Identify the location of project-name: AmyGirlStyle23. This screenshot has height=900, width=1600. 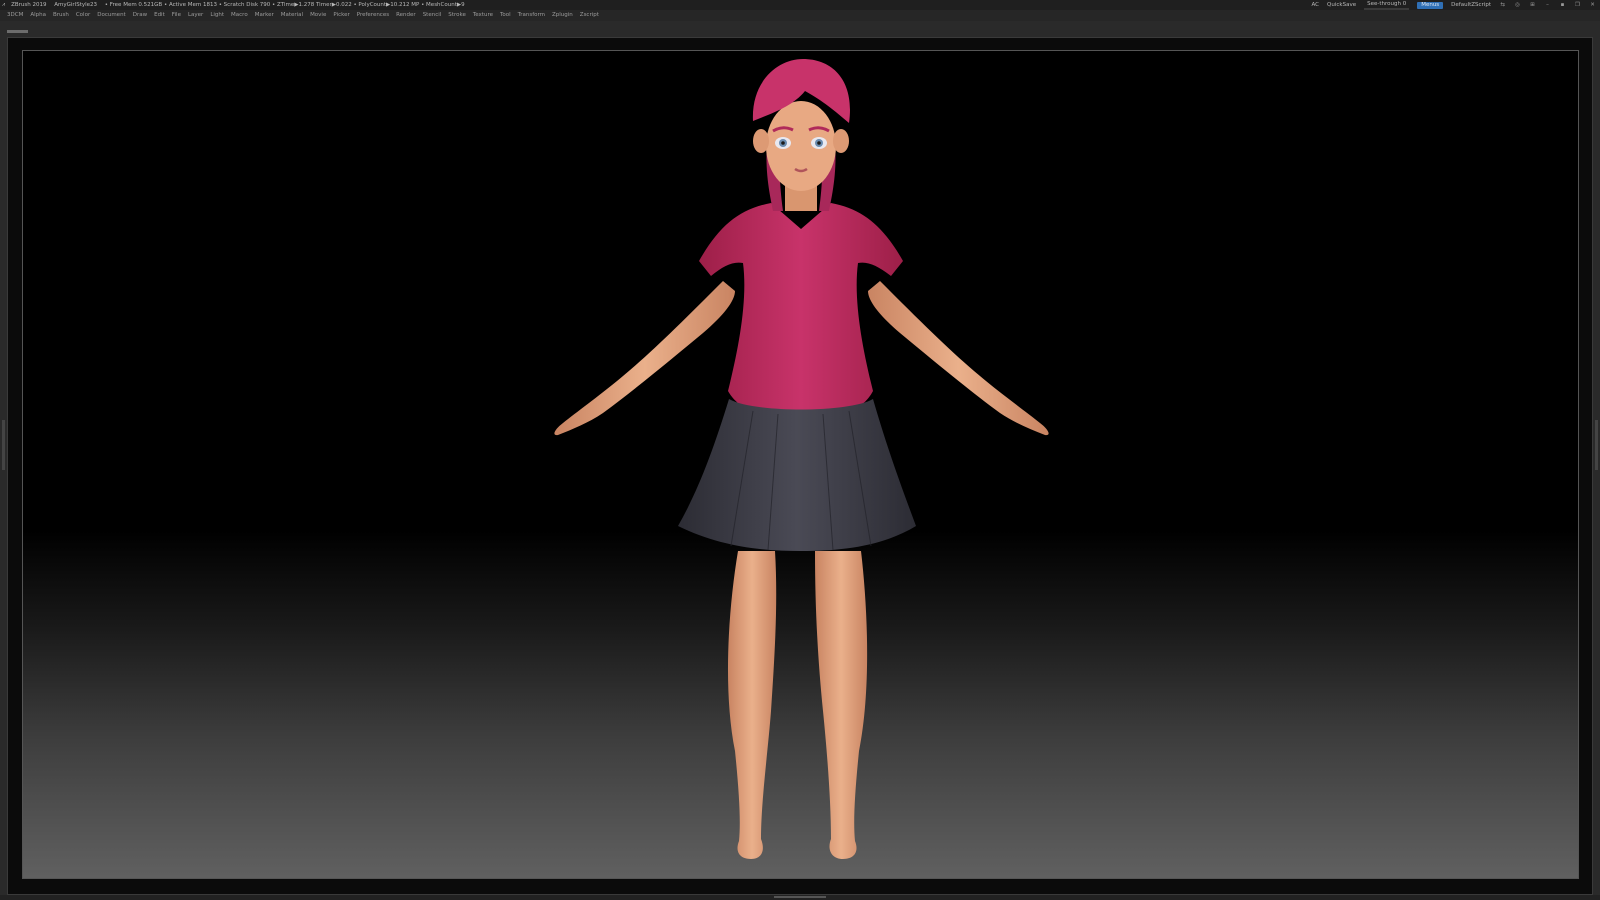
(76, 5).